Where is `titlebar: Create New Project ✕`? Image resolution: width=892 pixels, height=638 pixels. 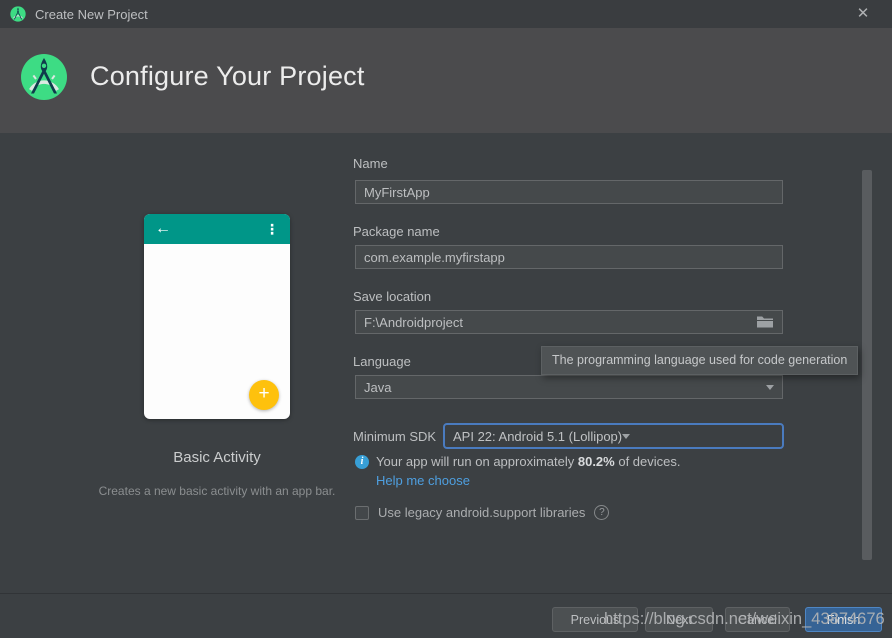
titlebar: Create New Project ✕ is located at coordinates (446, 14).